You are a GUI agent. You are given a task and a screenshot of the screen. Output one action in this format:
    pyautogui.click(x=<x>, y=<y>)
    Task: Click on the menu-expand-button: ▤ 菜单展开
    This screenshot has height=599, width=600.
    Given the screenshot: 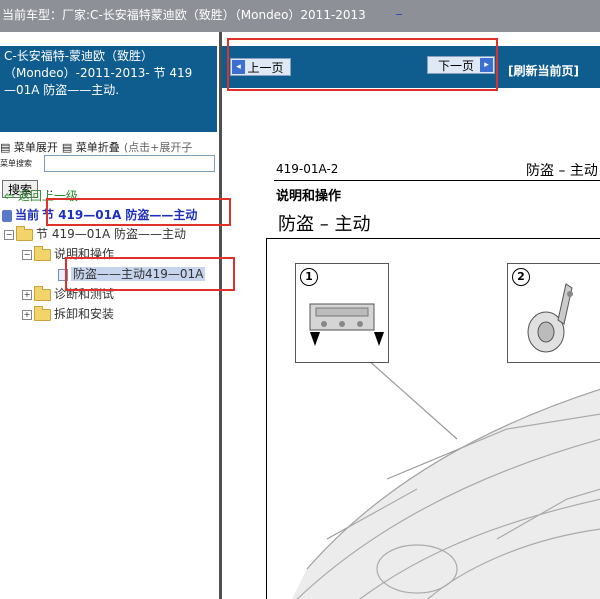 What is the action you would take?
    pyautogui.click(x=29, y=147)
    